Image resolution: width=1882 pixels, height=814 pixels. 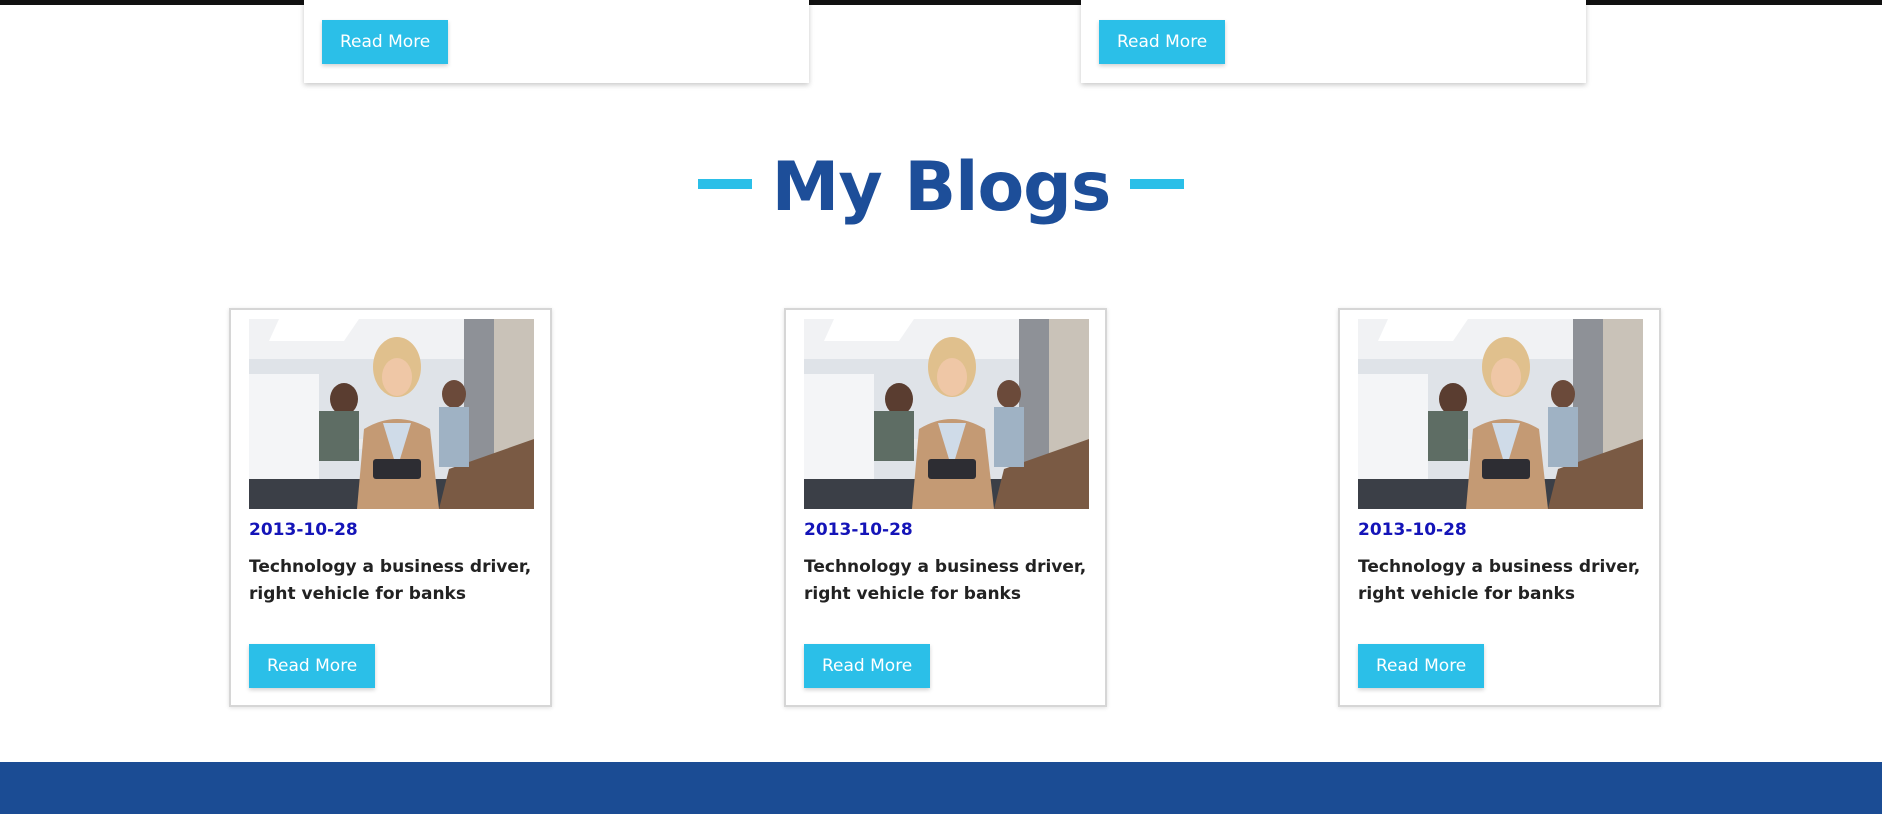 I want to click on section-heading: My Blogs, so click(x=941, y=188).